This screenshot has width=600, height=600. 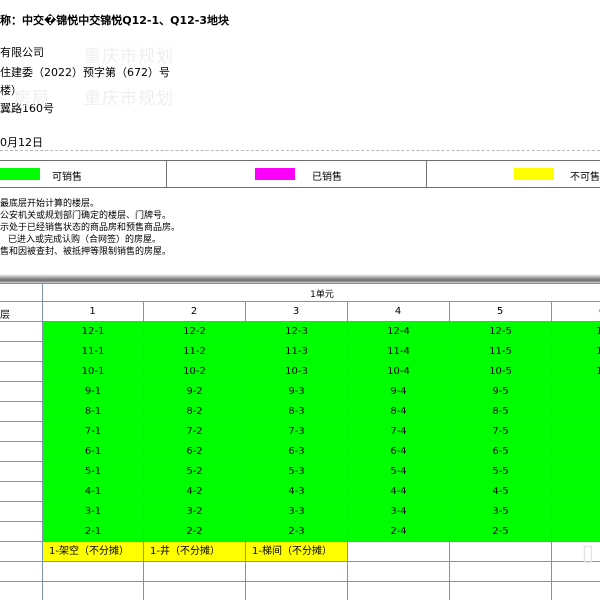 I want to click on unit-cell: 7-3, so click(x=296, y=431).